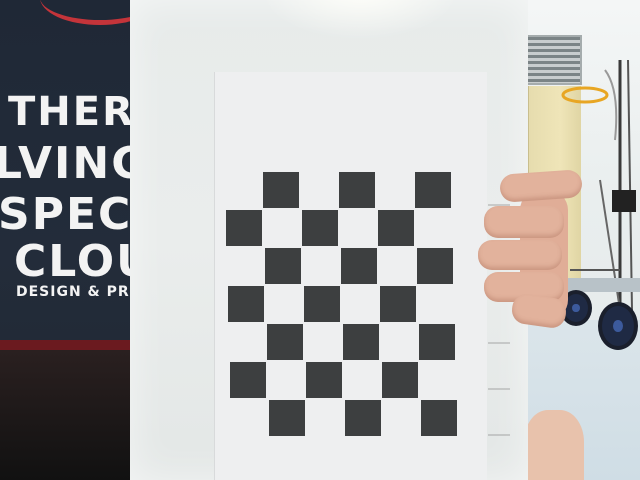 The width and height of the screenshot is (640, 480). Describe the element at coordinates (554, 445) in the screenshot. I see `knee` at that location.